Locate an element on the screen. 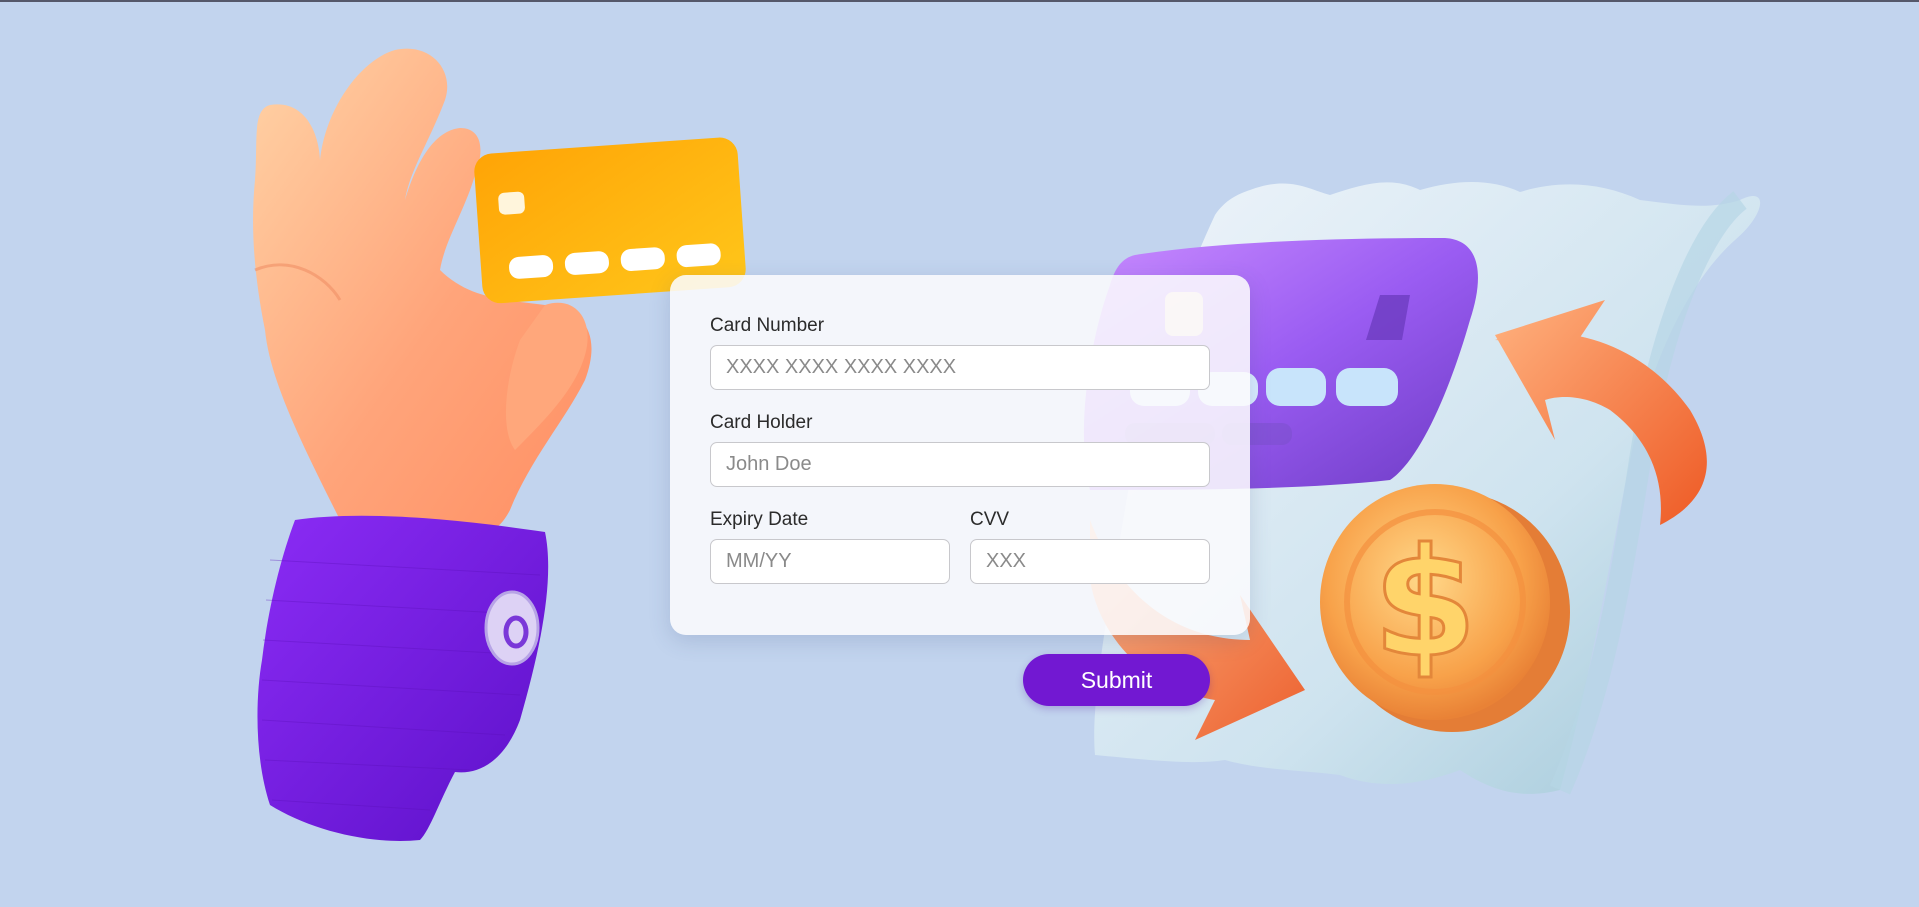 This screenshot has width=1919, height=907. cvv-label: CVV is located at coordinates (990, 519).